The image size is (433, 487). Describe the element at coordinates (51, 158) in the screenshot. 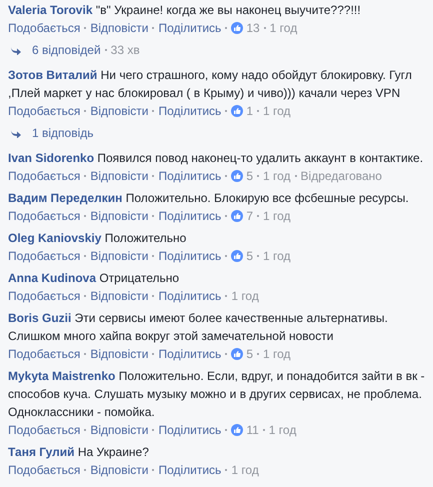

I see `author-link: Ivan Sidorenko` at that location.